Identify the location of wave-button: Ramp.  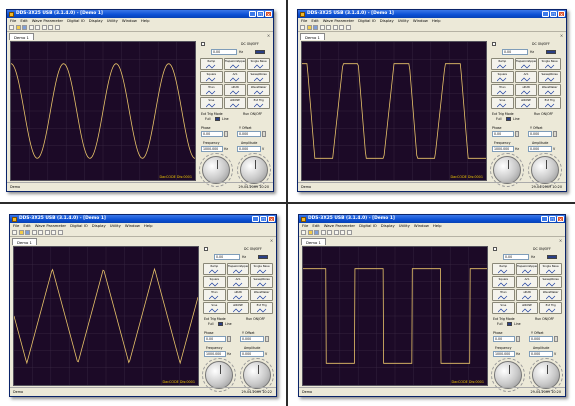
(211, 64).